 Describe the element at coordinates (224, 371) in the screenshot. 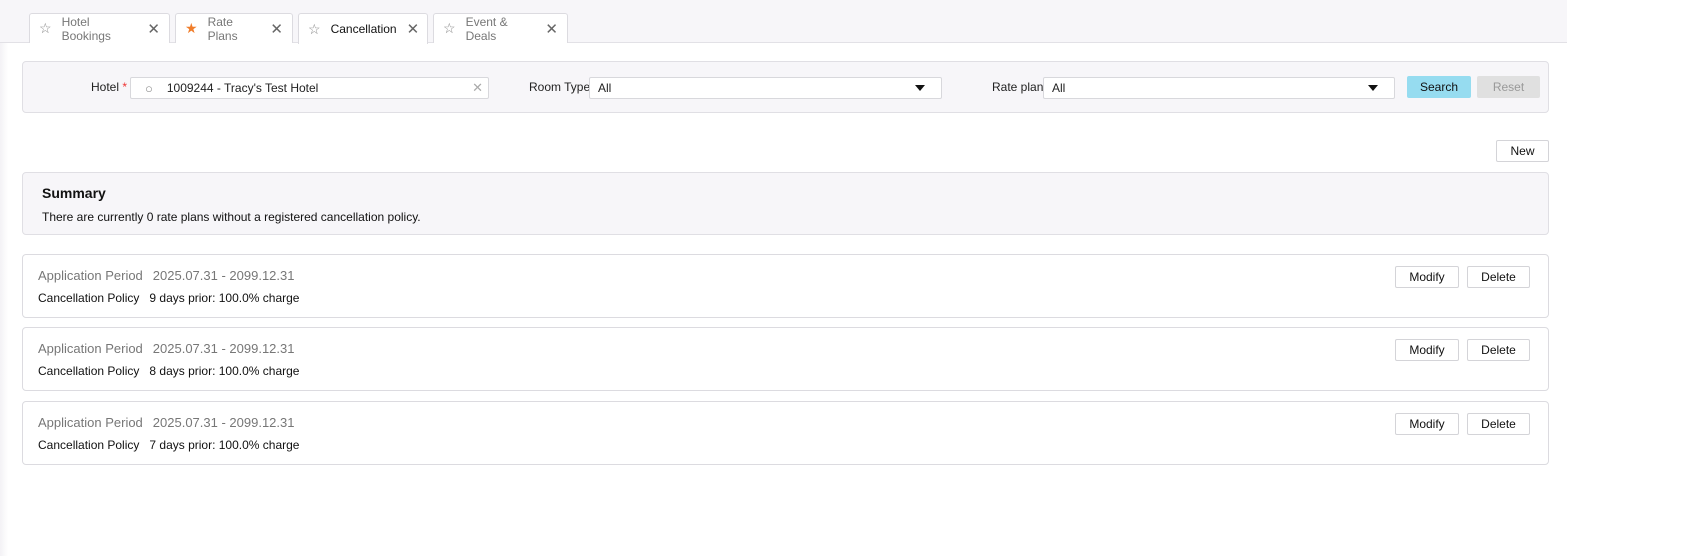

I see `policy-value: 8 days prior: 100.0% charge` at that location.